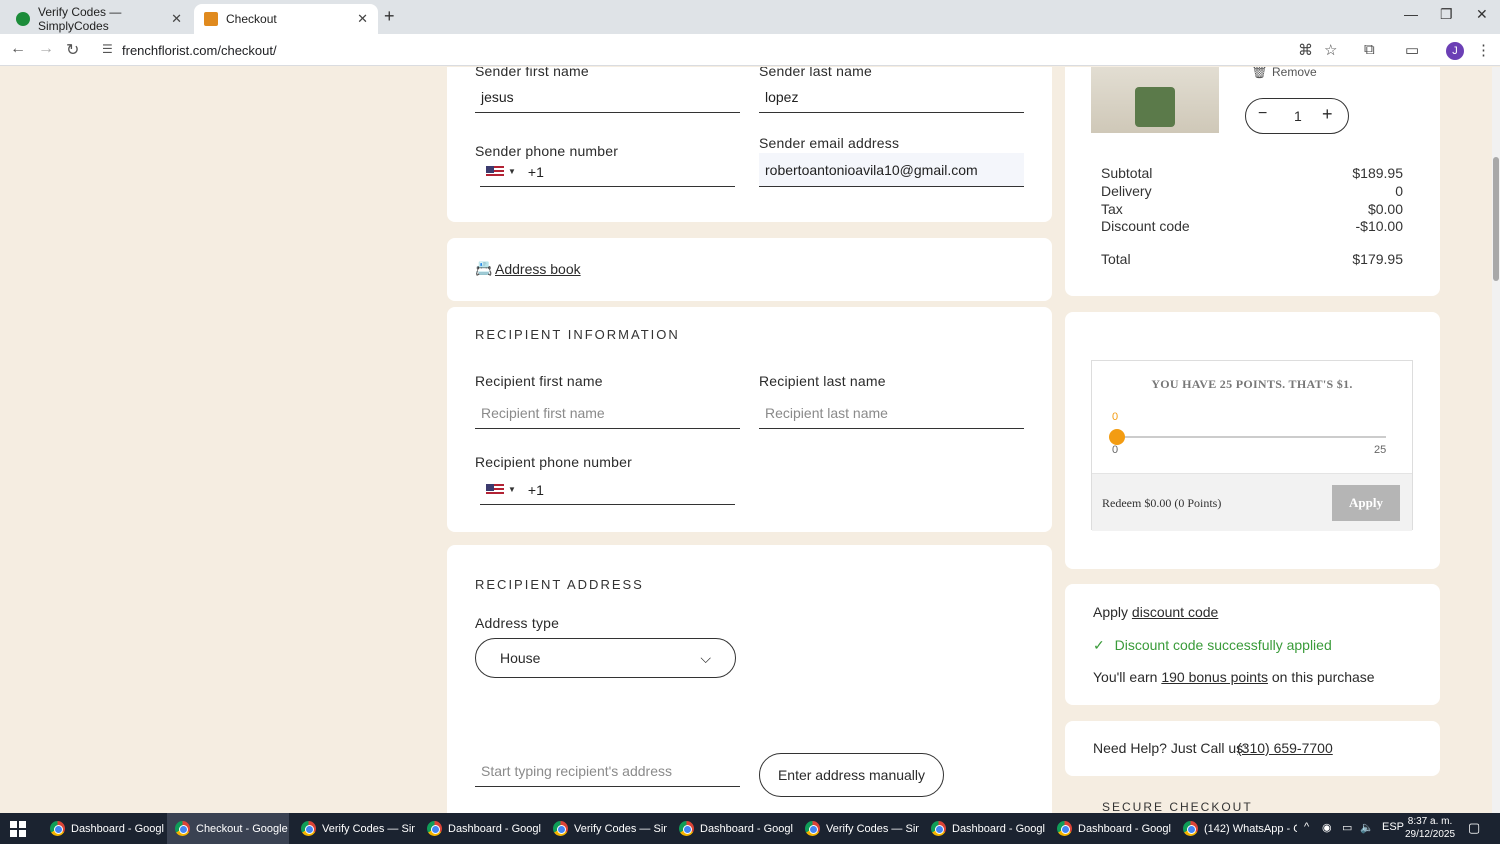  I want to click on language-indicator: ESP, so click(1393, 827).